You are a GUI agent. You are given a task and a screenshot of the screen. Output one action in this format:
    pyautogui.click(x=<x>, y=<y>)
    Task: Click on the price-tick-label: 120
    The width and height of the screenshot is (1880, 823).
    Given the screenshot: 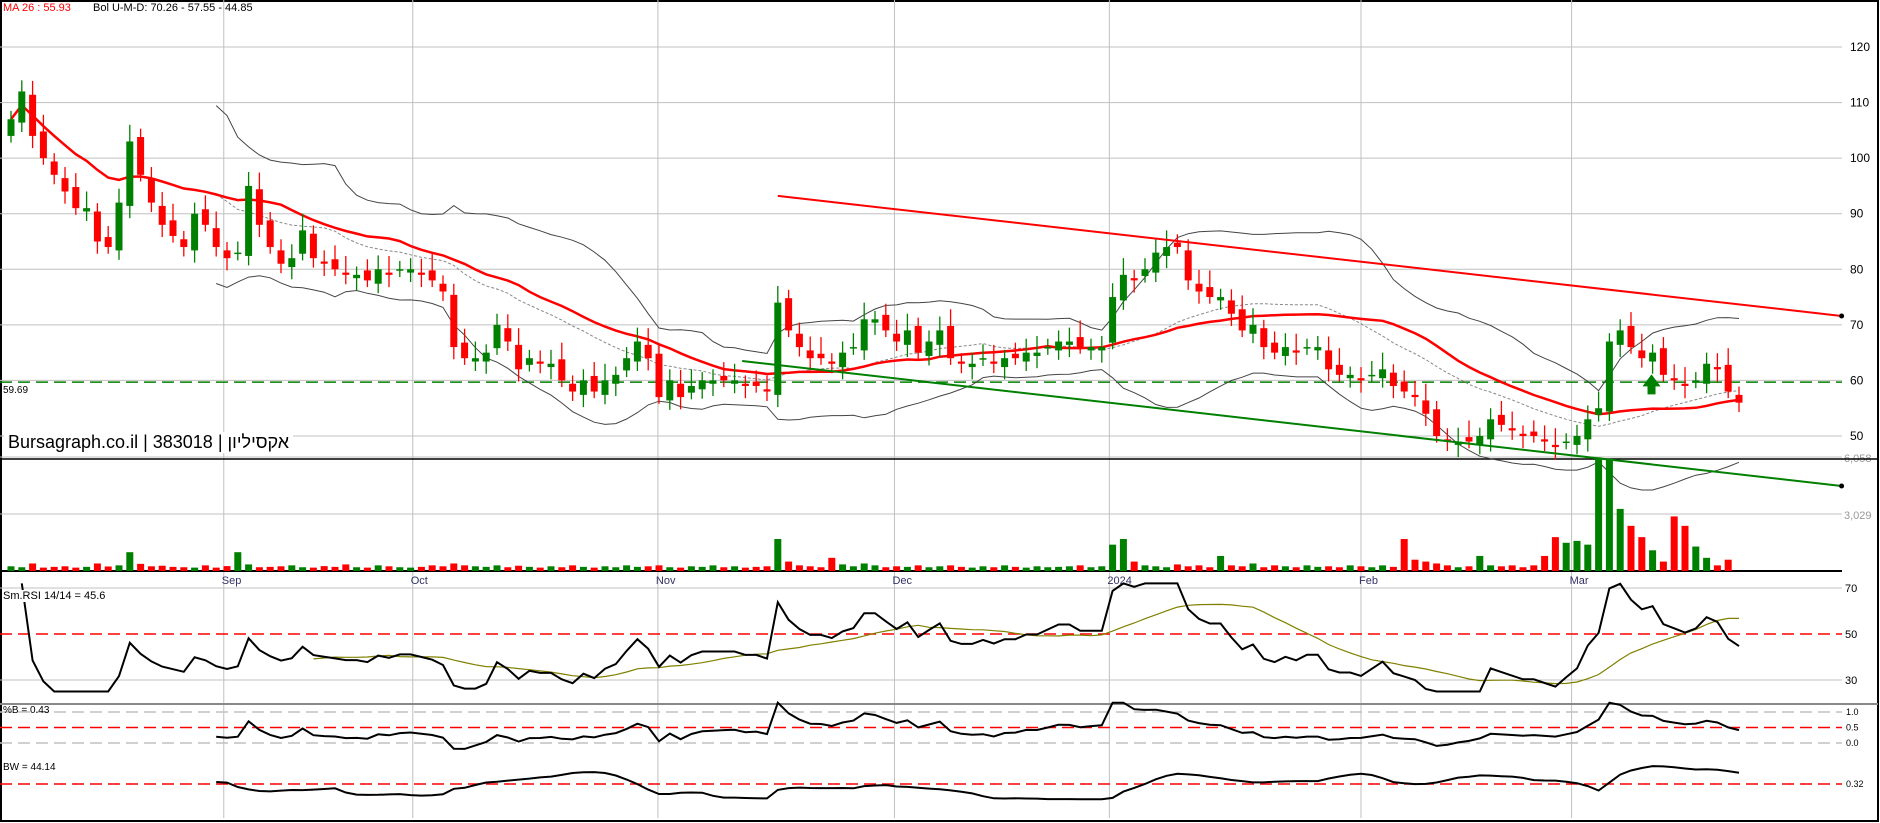 What is the action you would take?
    pyautogui.click(x=1860, y=47)
    